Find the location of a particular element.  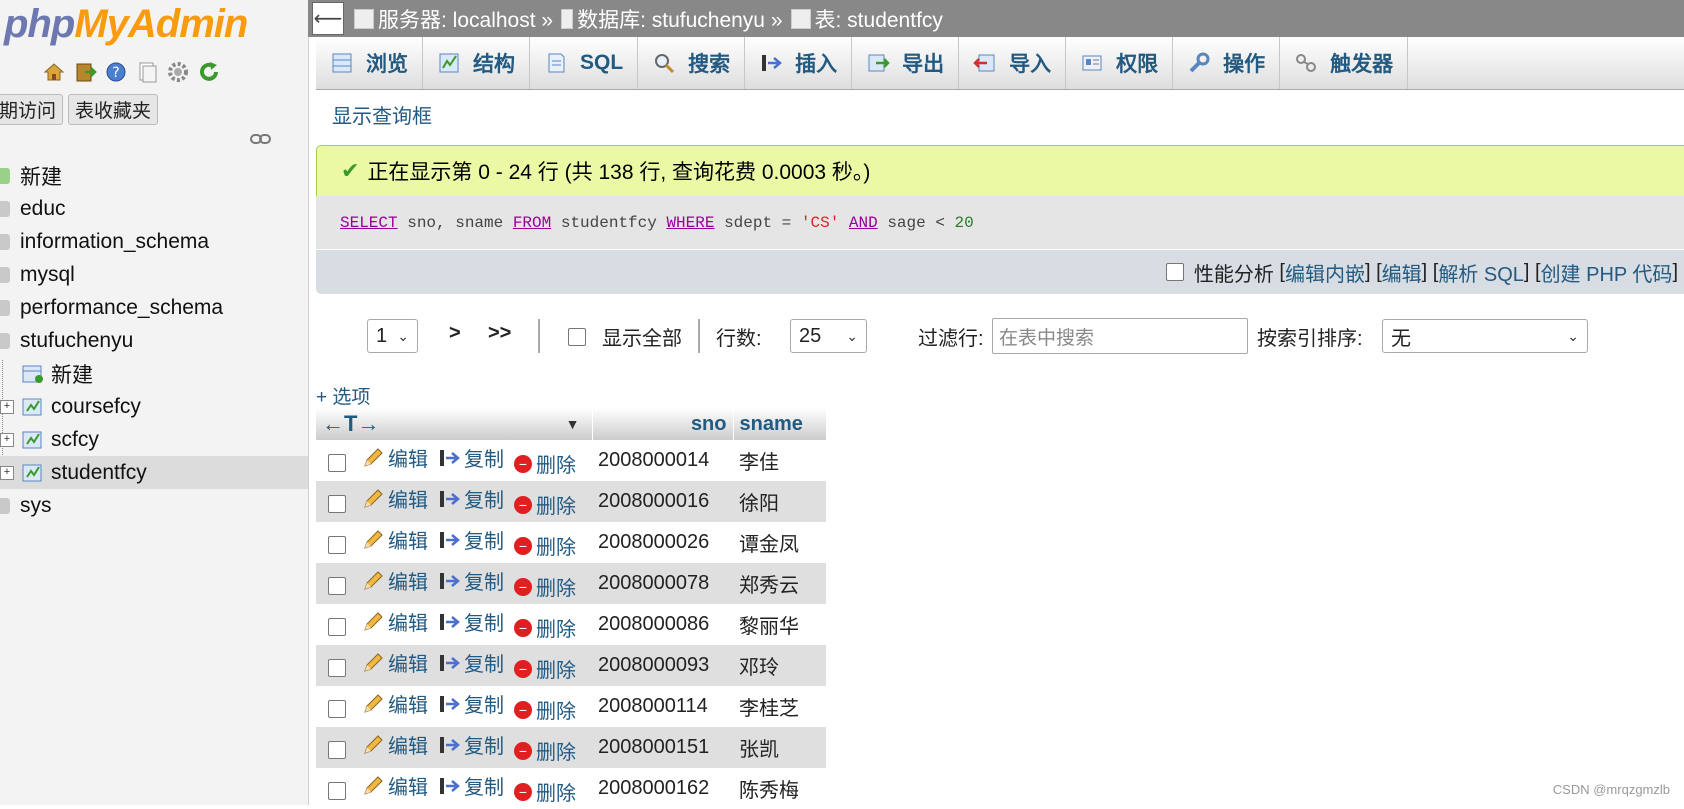

exit-icon is located at coordinates (85, 72).